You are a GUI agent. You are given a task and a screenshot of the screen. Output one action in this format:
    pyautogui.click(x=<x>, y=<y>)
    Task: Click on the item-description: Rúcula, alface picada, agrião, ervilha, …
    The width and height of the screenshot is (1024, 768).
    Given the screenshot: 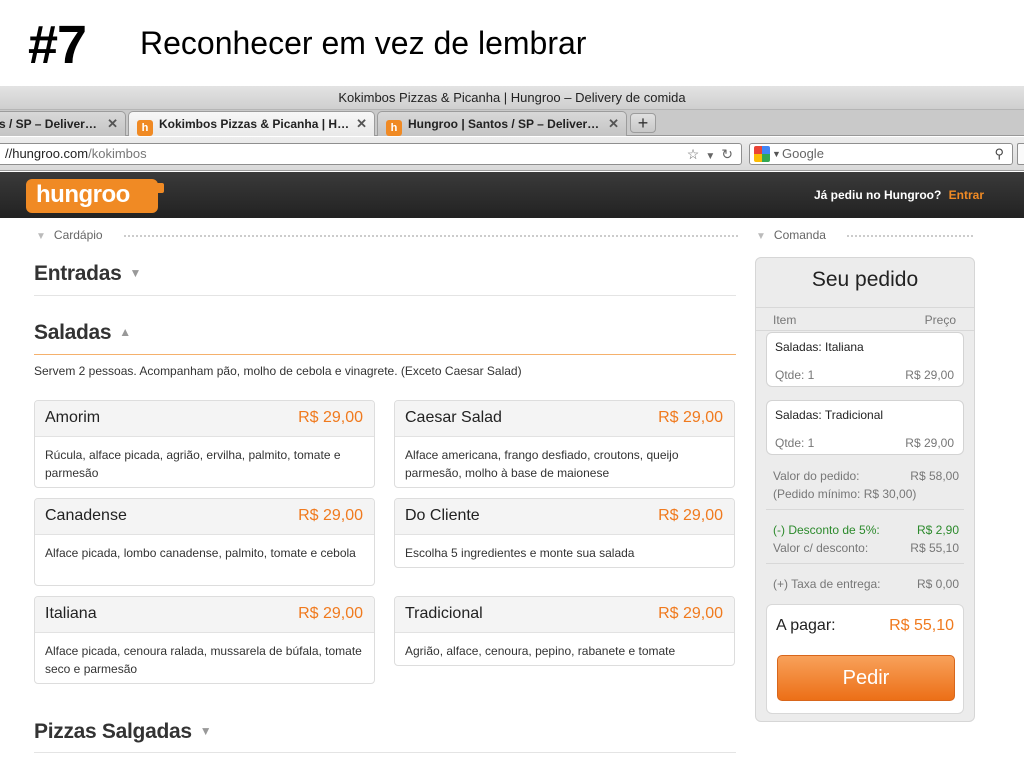 What is the action you would take?
    pyautogui.click(x=193, y=464)
    